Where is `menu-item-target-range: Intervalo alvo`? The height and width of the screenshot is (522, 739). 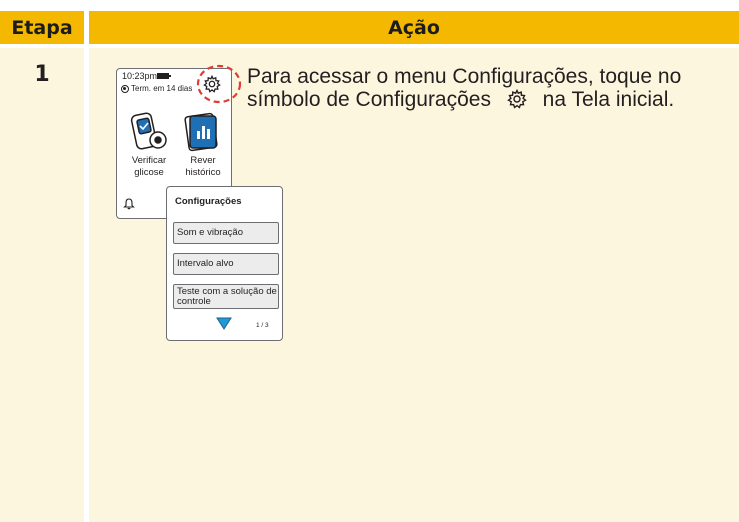 menu-item-target-range: Intervalo alvo is located at coordinates (226, 264).